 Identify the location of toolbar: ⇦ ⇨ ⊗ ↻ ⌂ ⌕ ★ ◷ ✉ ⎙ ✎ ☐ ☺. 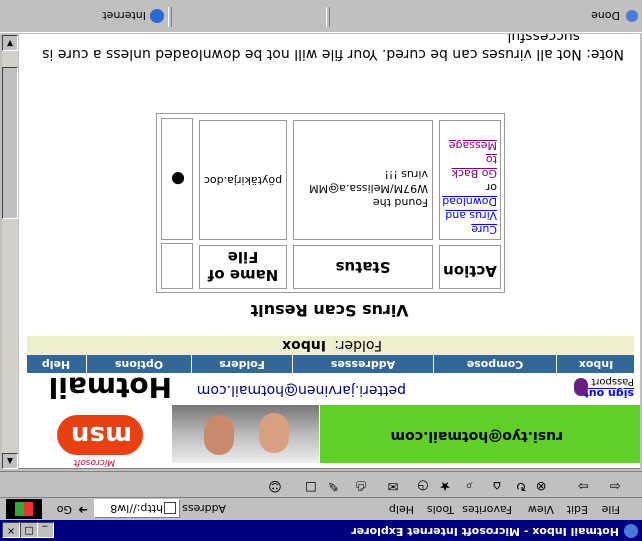
(321, 484).